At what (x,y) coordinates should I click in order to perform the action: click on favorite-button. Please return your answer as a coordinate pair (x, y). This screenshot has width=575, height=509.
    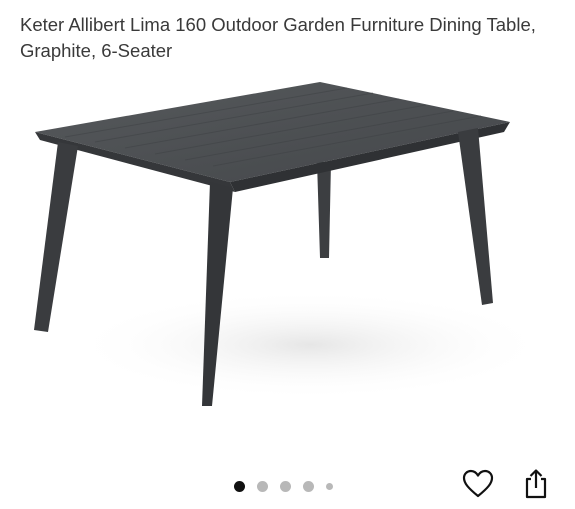
    Looking at the image, I should click on (478, 484).